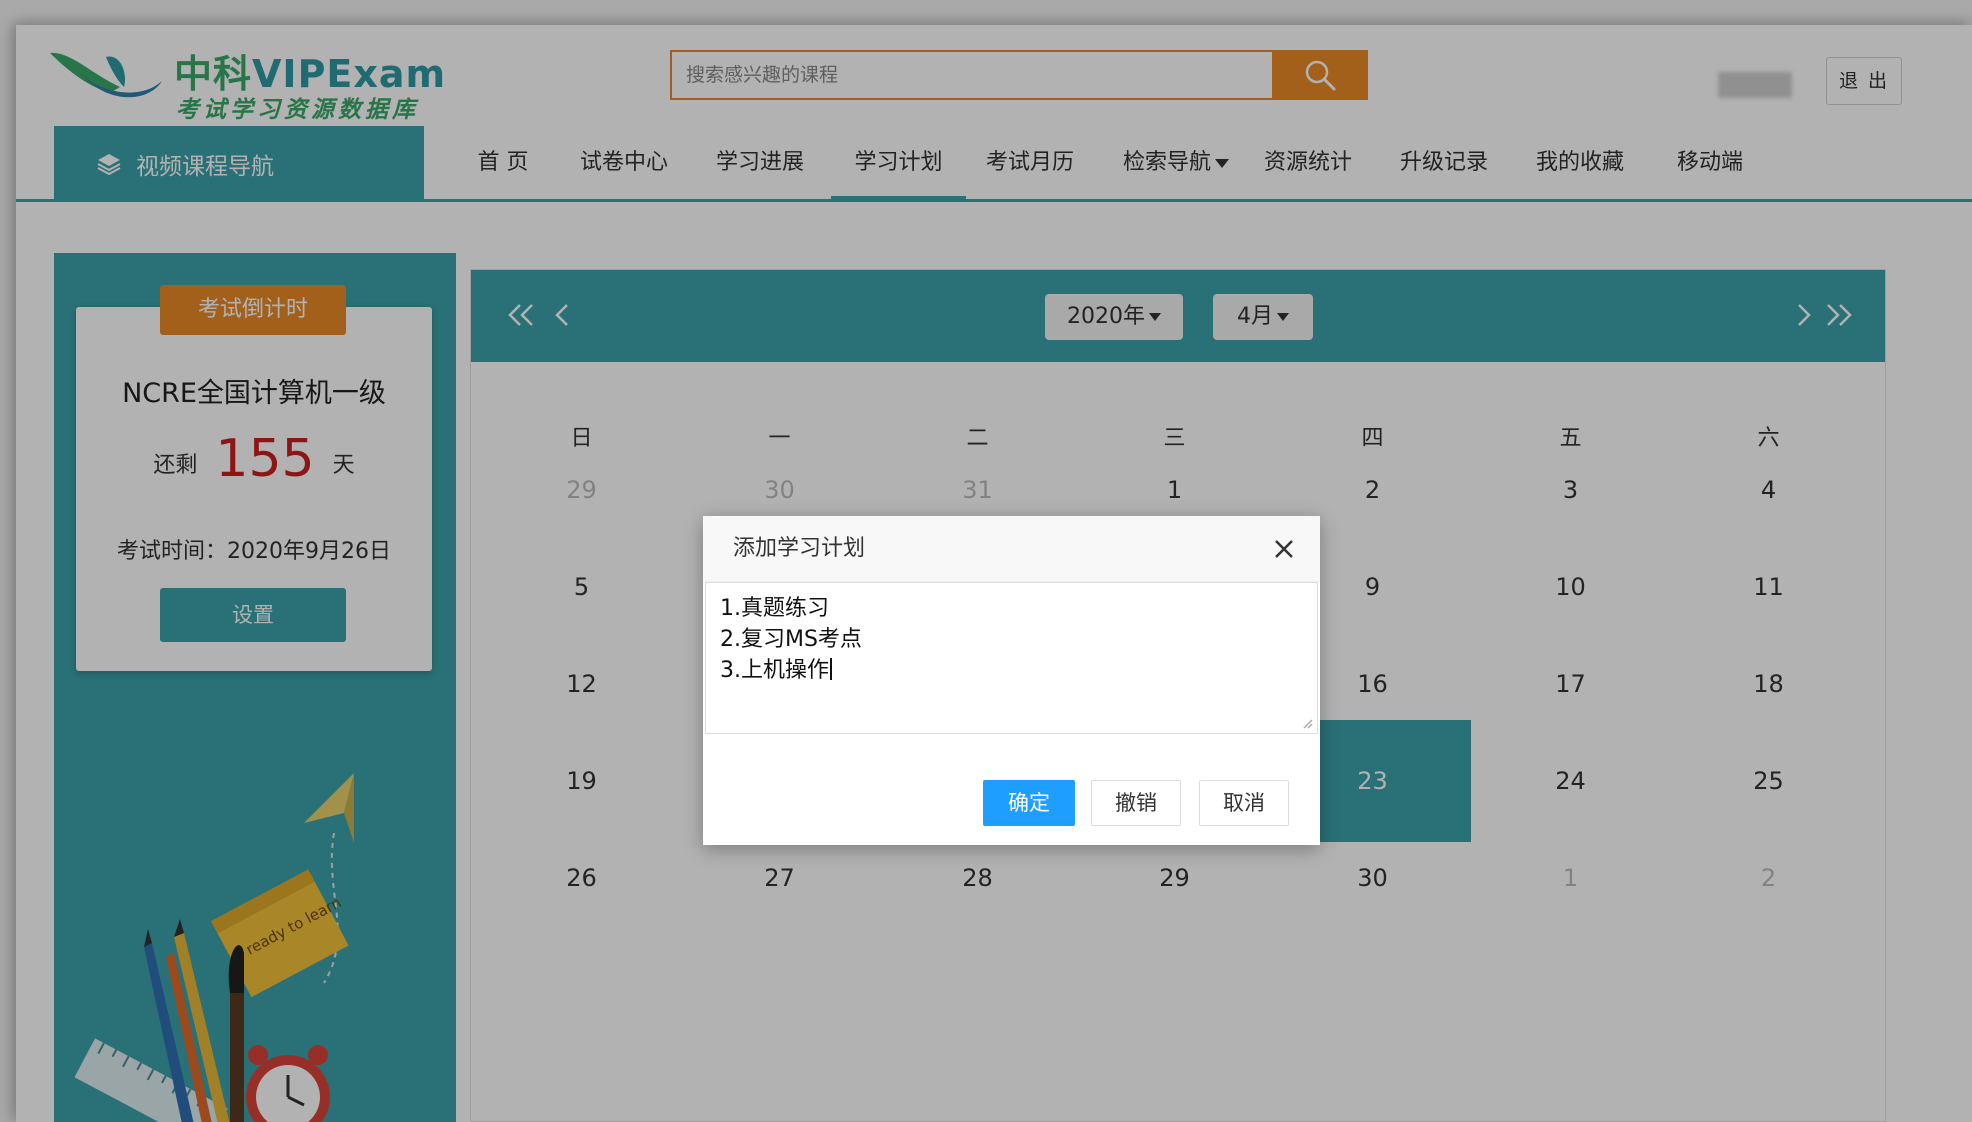 The width and height of the screenshot is (1972, 1122). Describe the element at coordinates (1307, 723) in the screenshot. I see `resize-grip-icon` at that location.